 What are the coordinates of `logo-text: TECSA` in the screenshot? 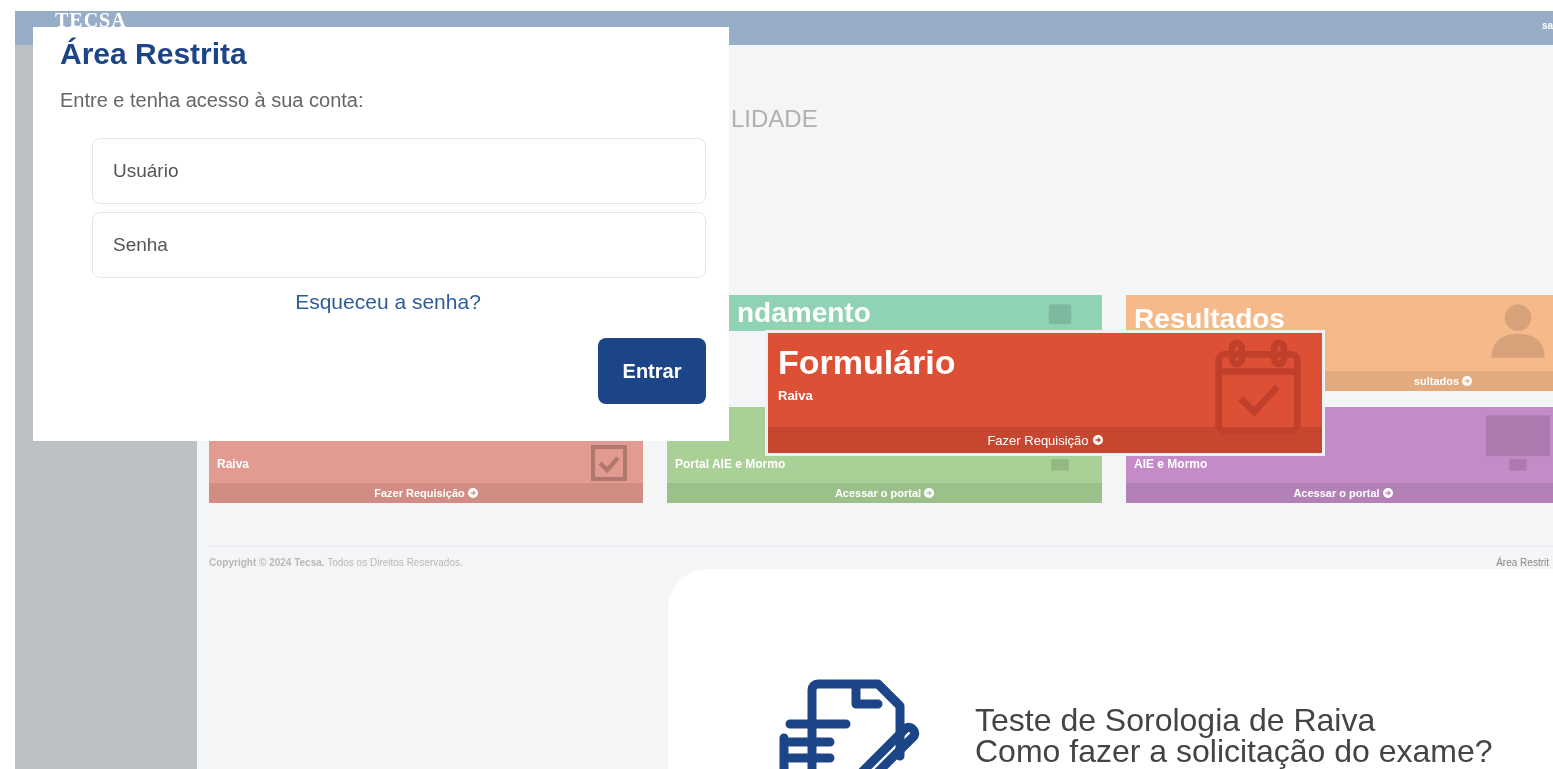 It's located at (91, 20).